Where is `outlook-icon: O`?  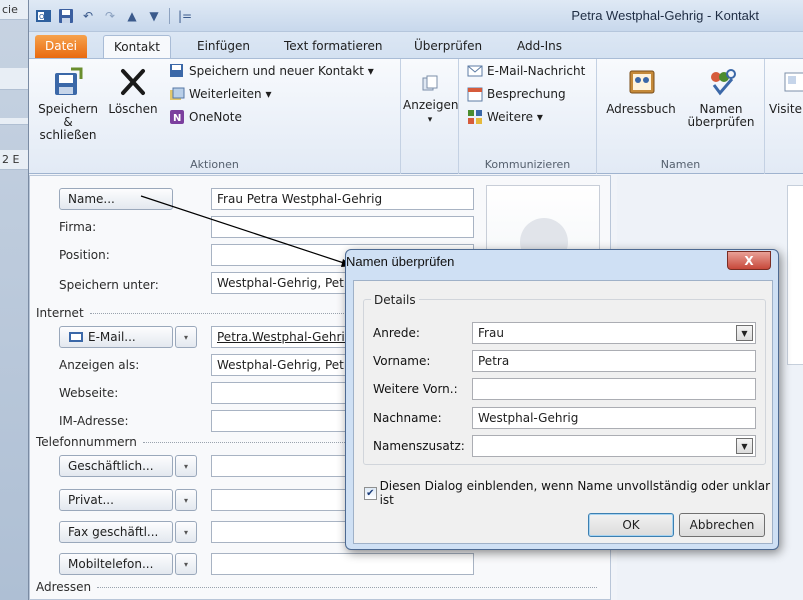
outlook-icon: O is located at coordinates (44, 16).